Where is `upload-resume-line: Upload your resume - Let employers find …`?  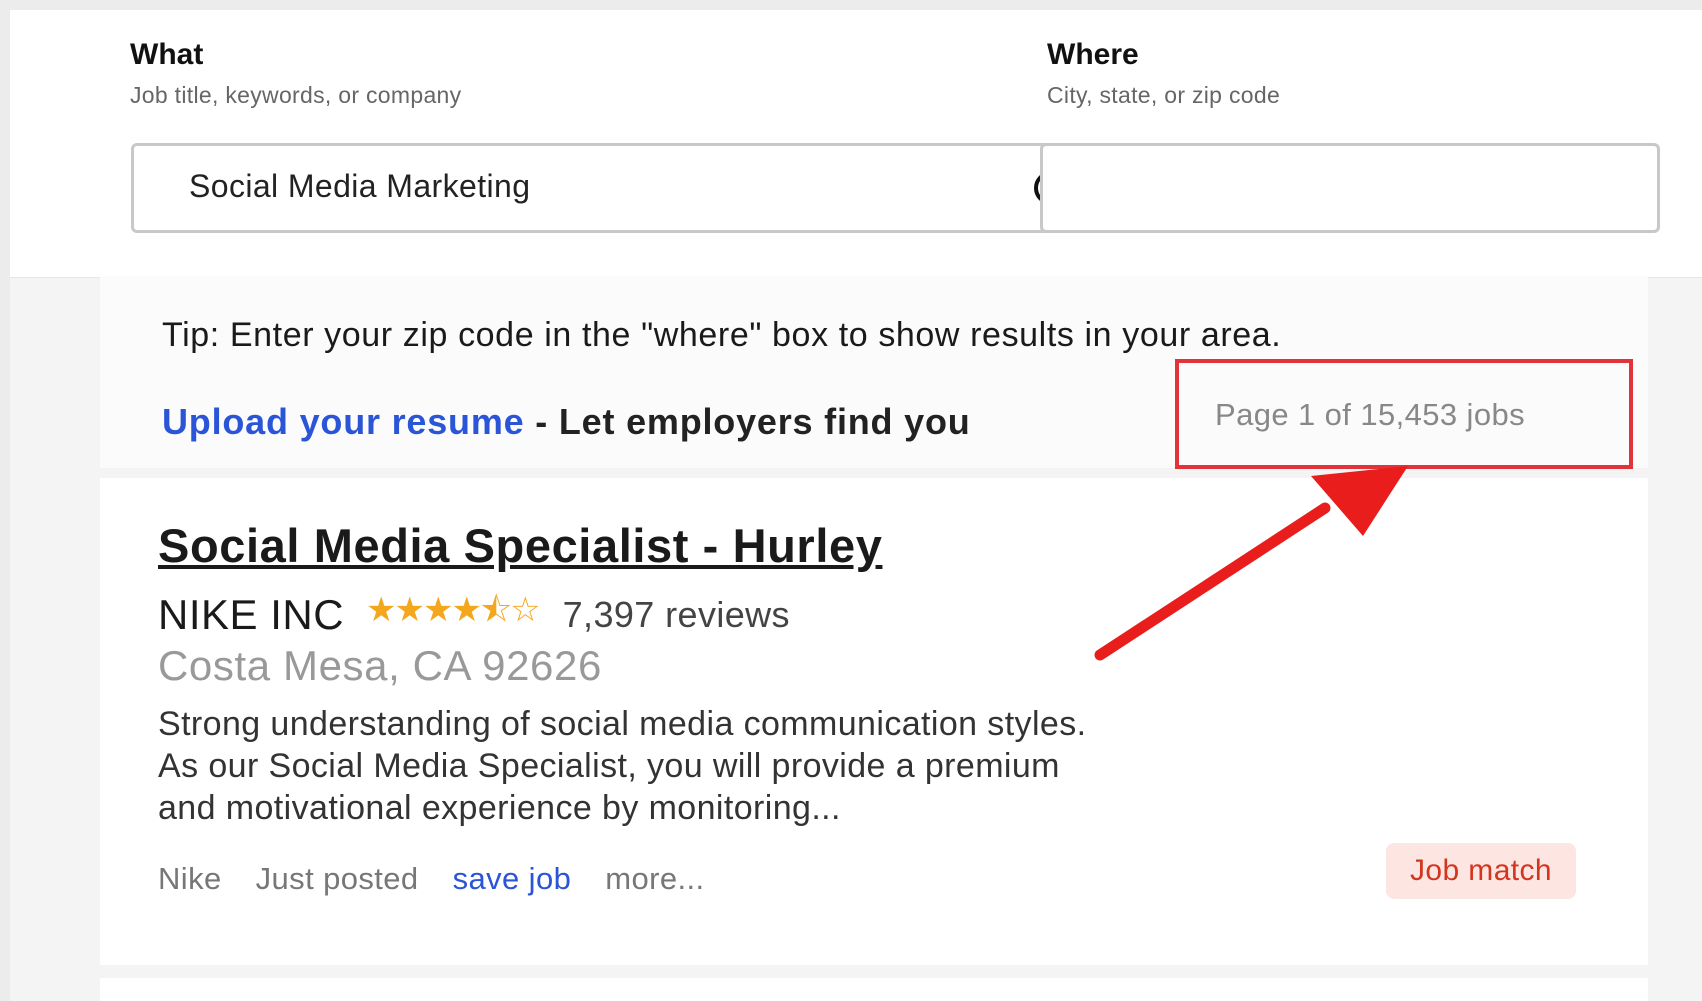
upload-resume-line: Upload your resume - Let employers find … is located at coordinates (566, 422).